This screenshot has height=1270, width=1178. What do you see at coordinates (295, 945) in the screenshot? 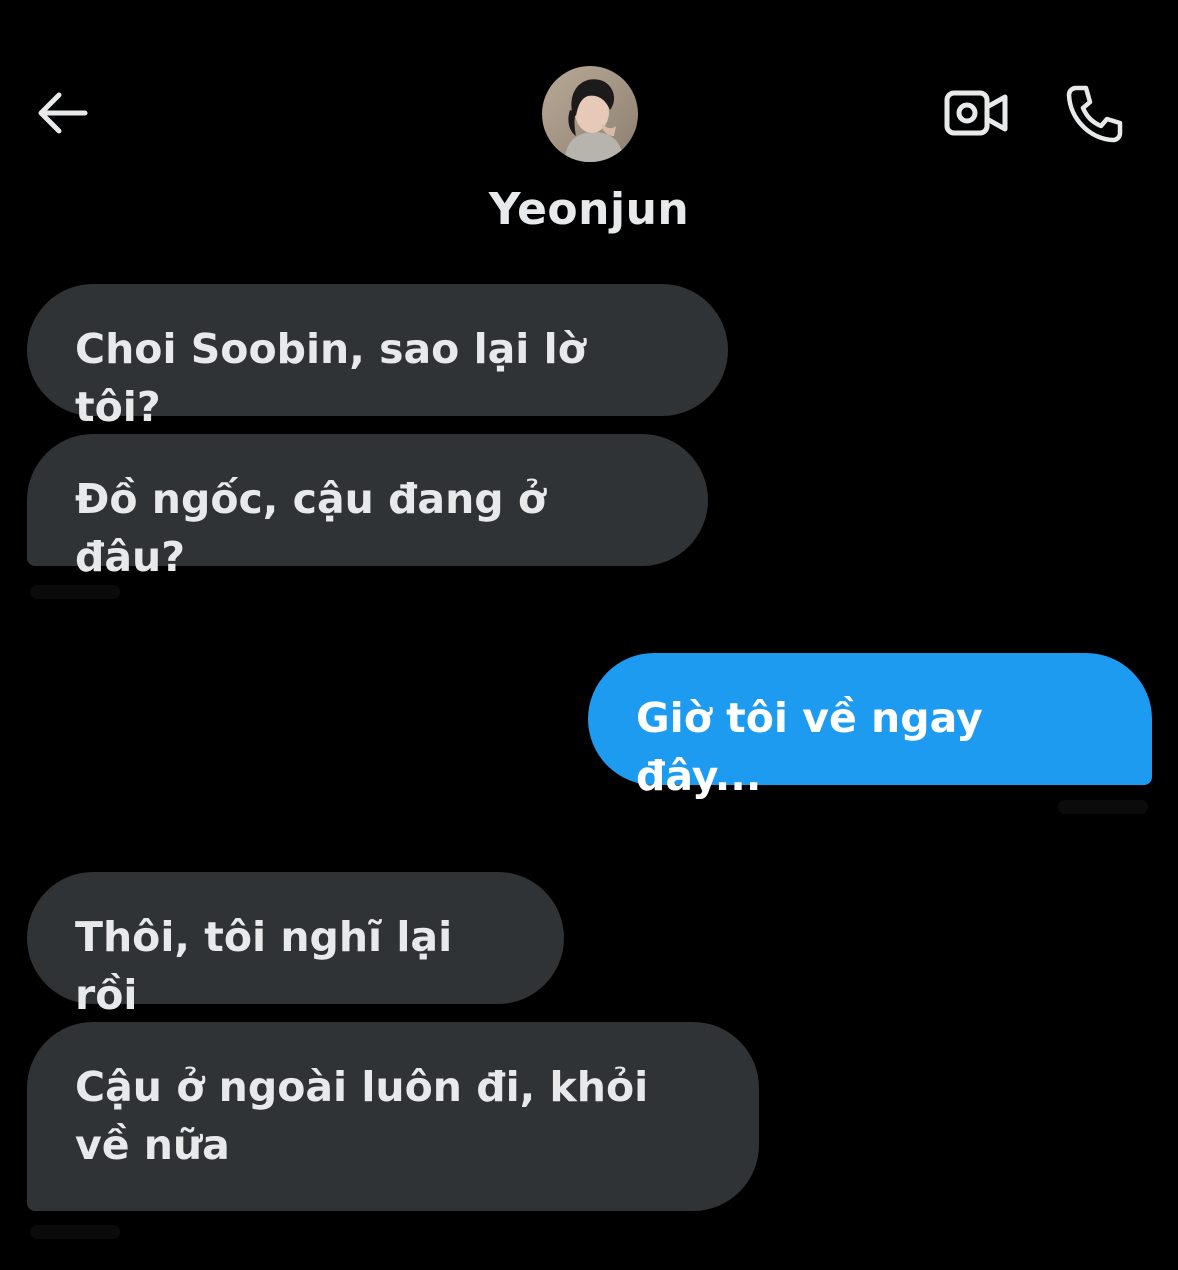
I see `message-bubble-received: Thôi, tôi nghĩ lại rồi` at bounding box center [295, 945].